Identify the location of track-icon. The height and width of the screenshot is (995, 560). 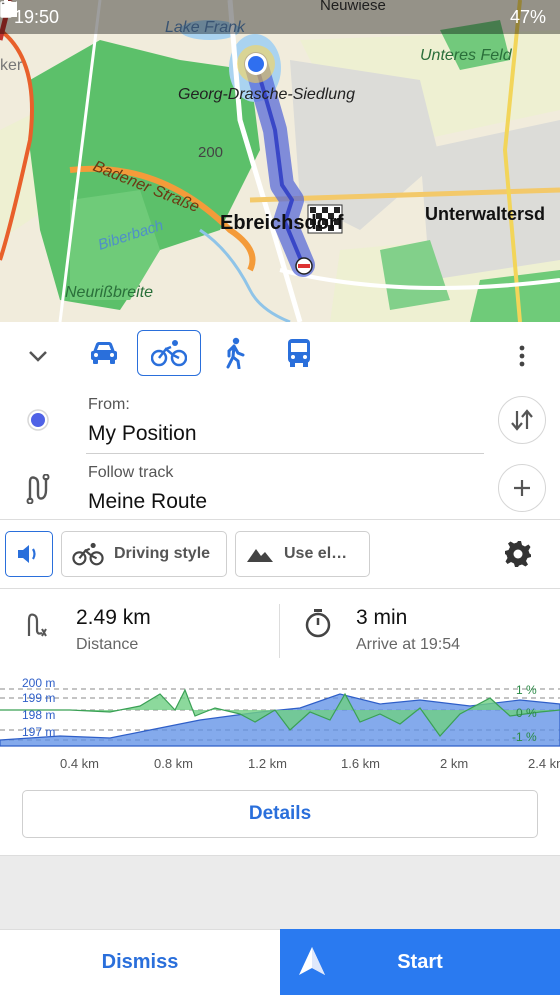
(38, 489).